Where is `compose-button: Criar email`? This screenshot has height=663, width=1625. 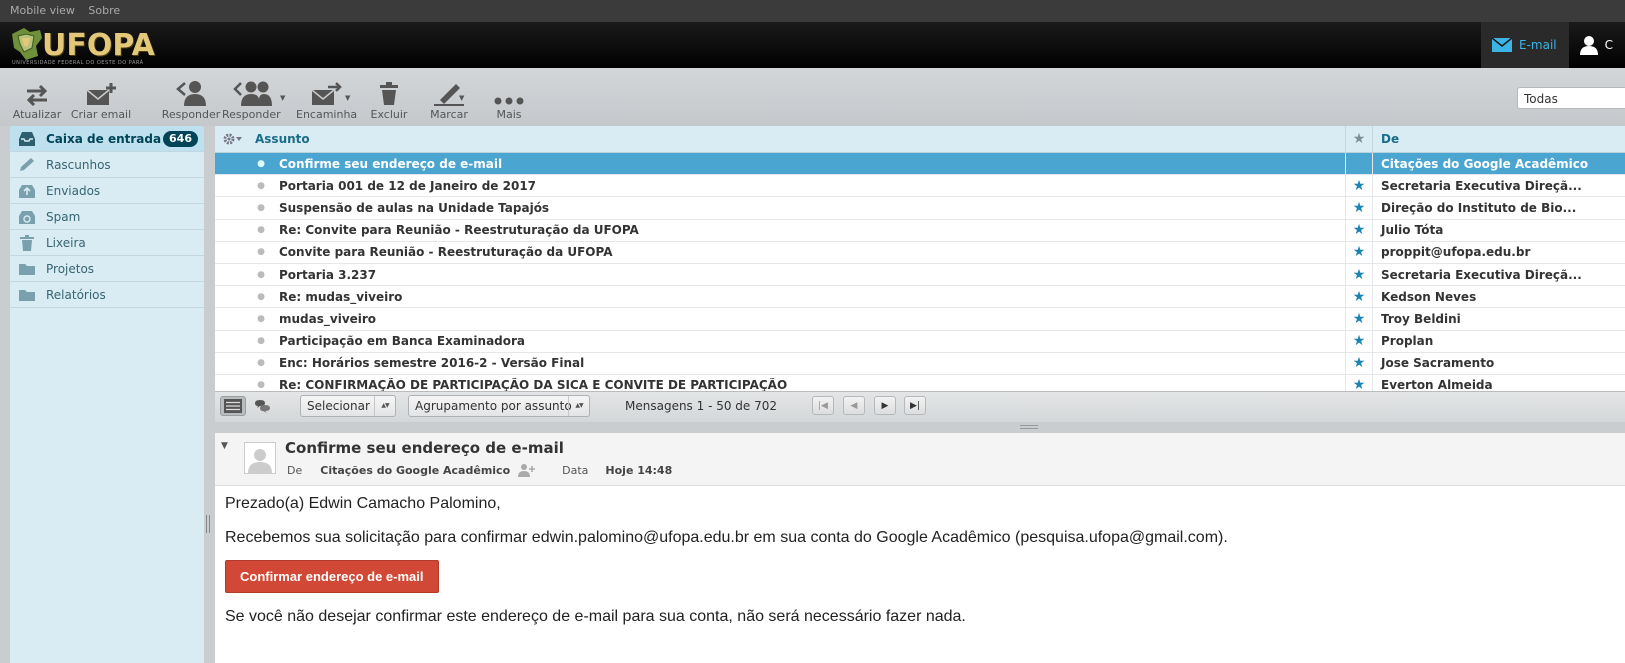
compose-button: Criar email is located at coordinates (101, 98).